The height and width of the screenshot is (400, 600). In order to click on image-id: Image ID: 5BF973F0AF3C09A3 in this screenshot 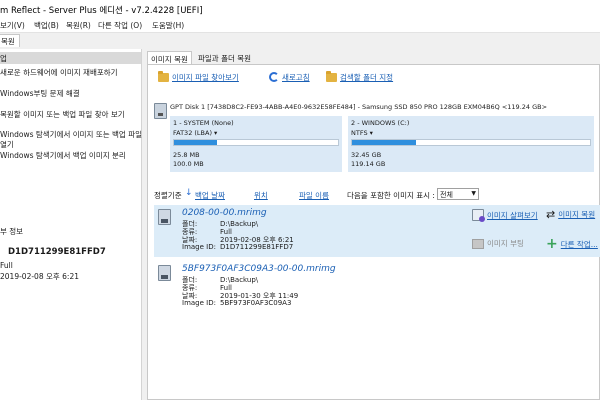, I will do `click(236, 303)`.